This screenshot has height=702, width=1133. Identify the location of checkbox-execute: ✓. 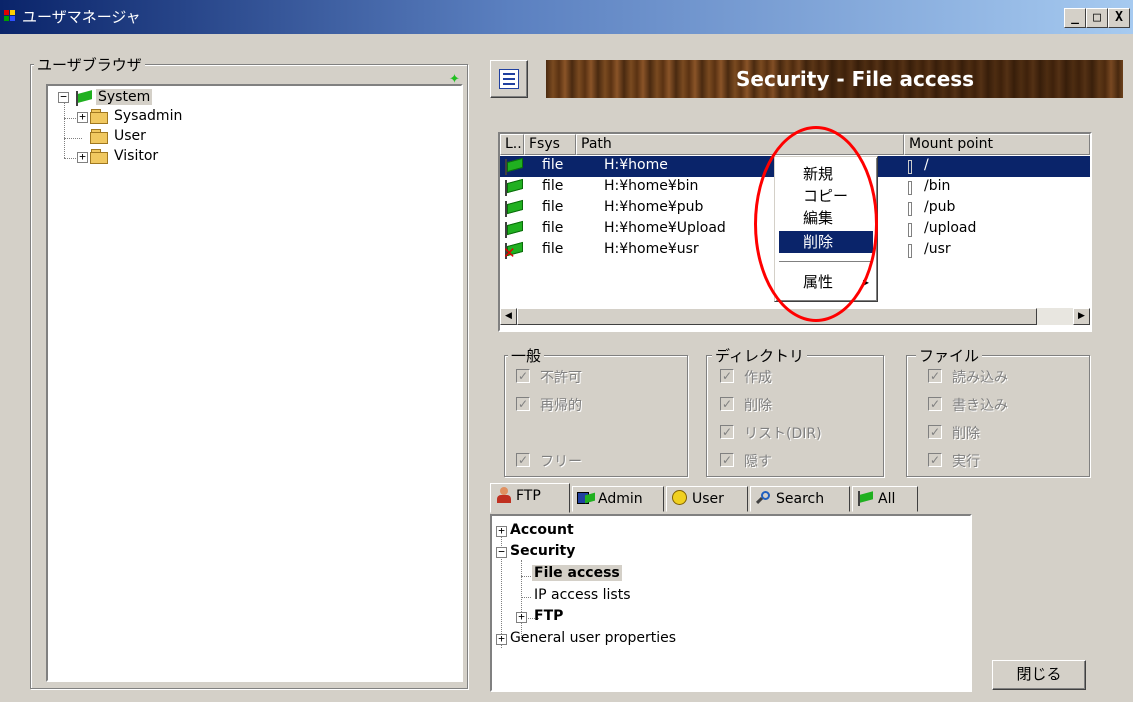
(935, 460).